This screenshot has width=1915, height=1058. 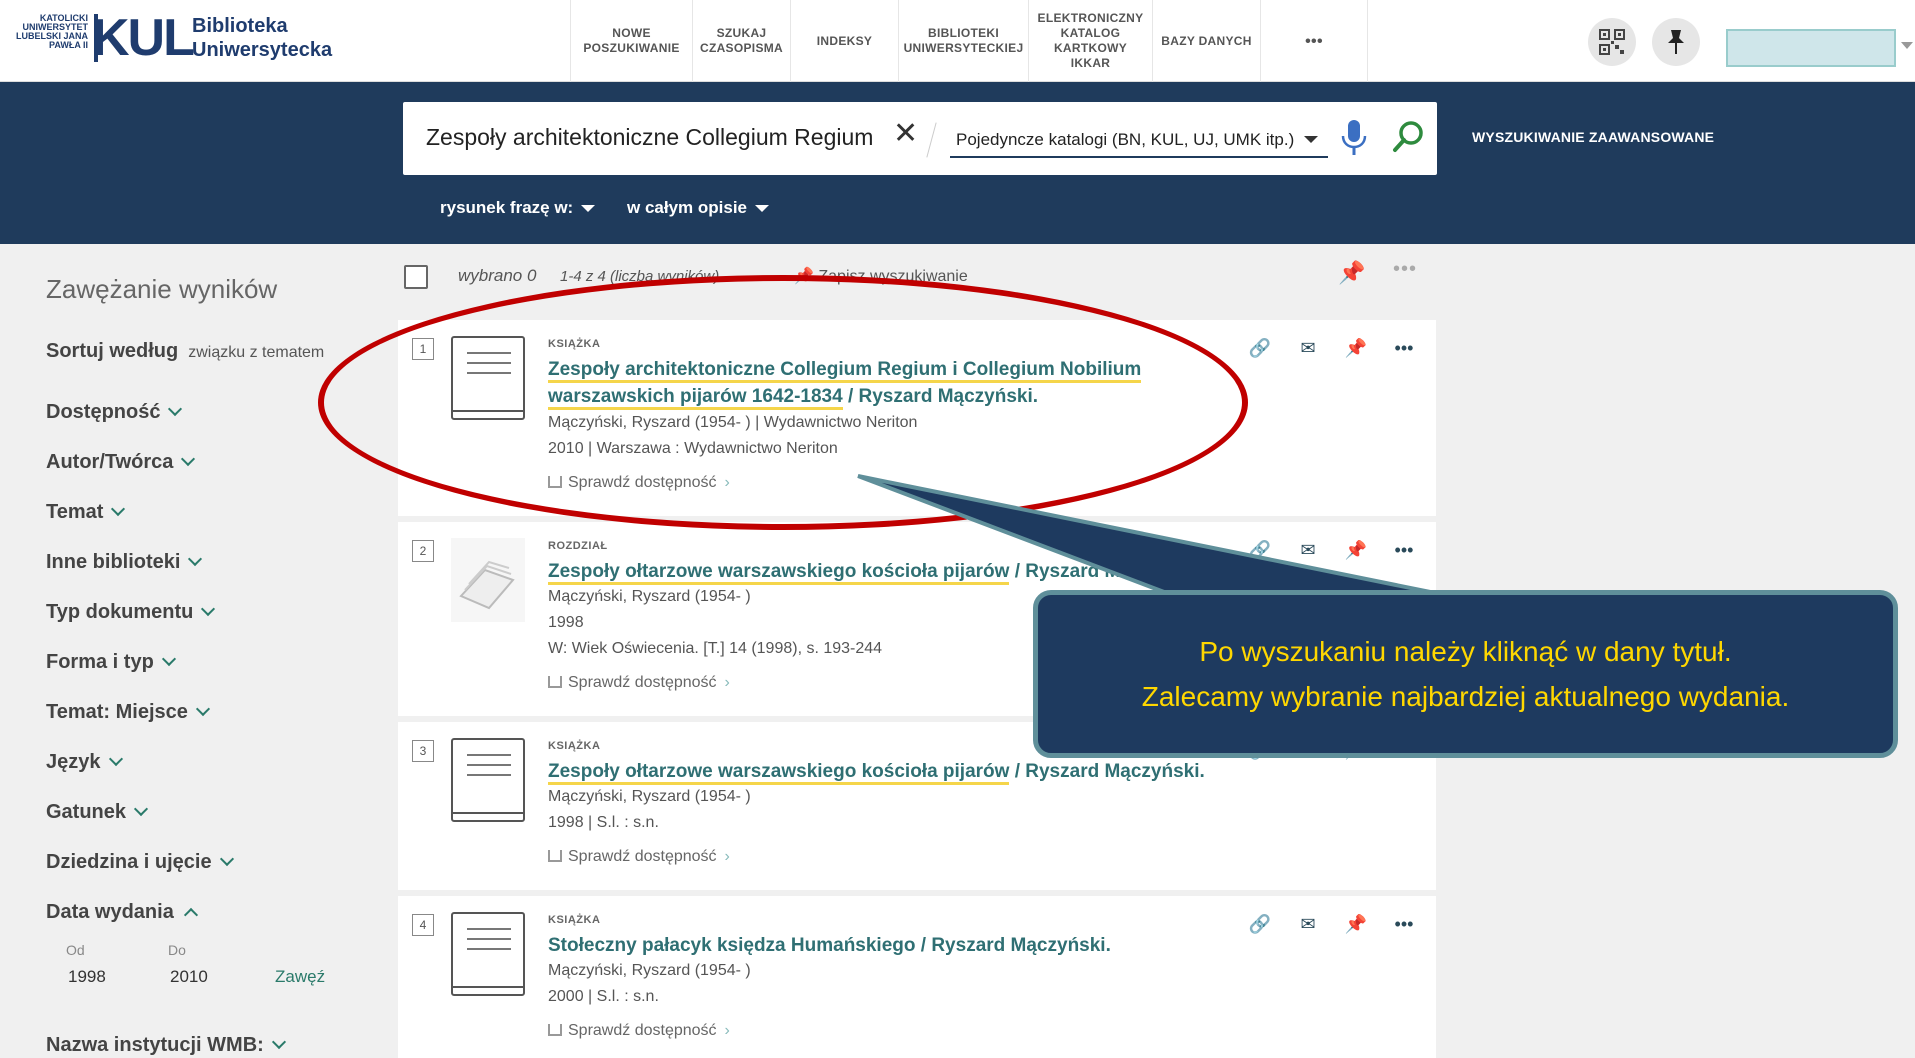 What do you see at coordinates (166, 1045) in the screenshot?
I see `facet-institution: Nazwa instytucji WMB:` at bounding box center [166, 1045].